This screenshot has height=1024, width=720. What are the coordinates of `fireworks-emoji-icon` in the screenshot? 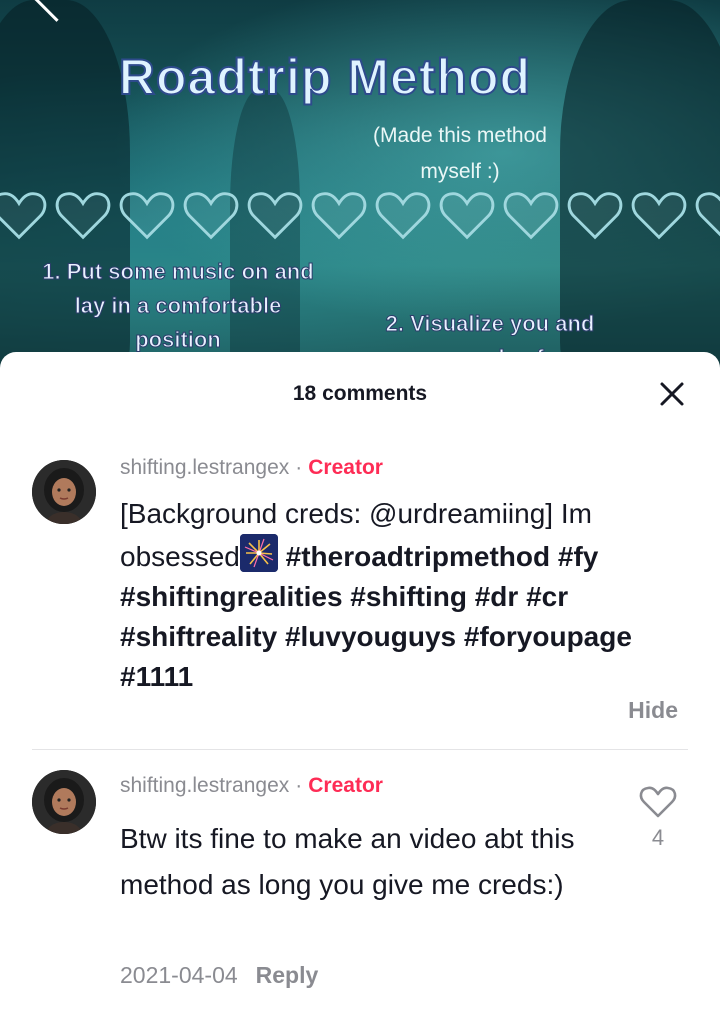 It's located at (258, 553).